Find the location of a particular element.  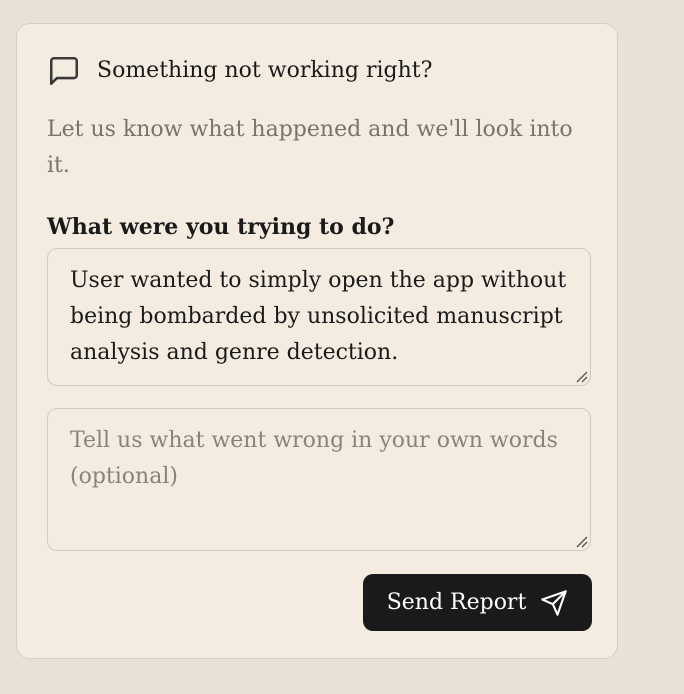

card-header: Something not working right? is located at coordinates (239, 71).